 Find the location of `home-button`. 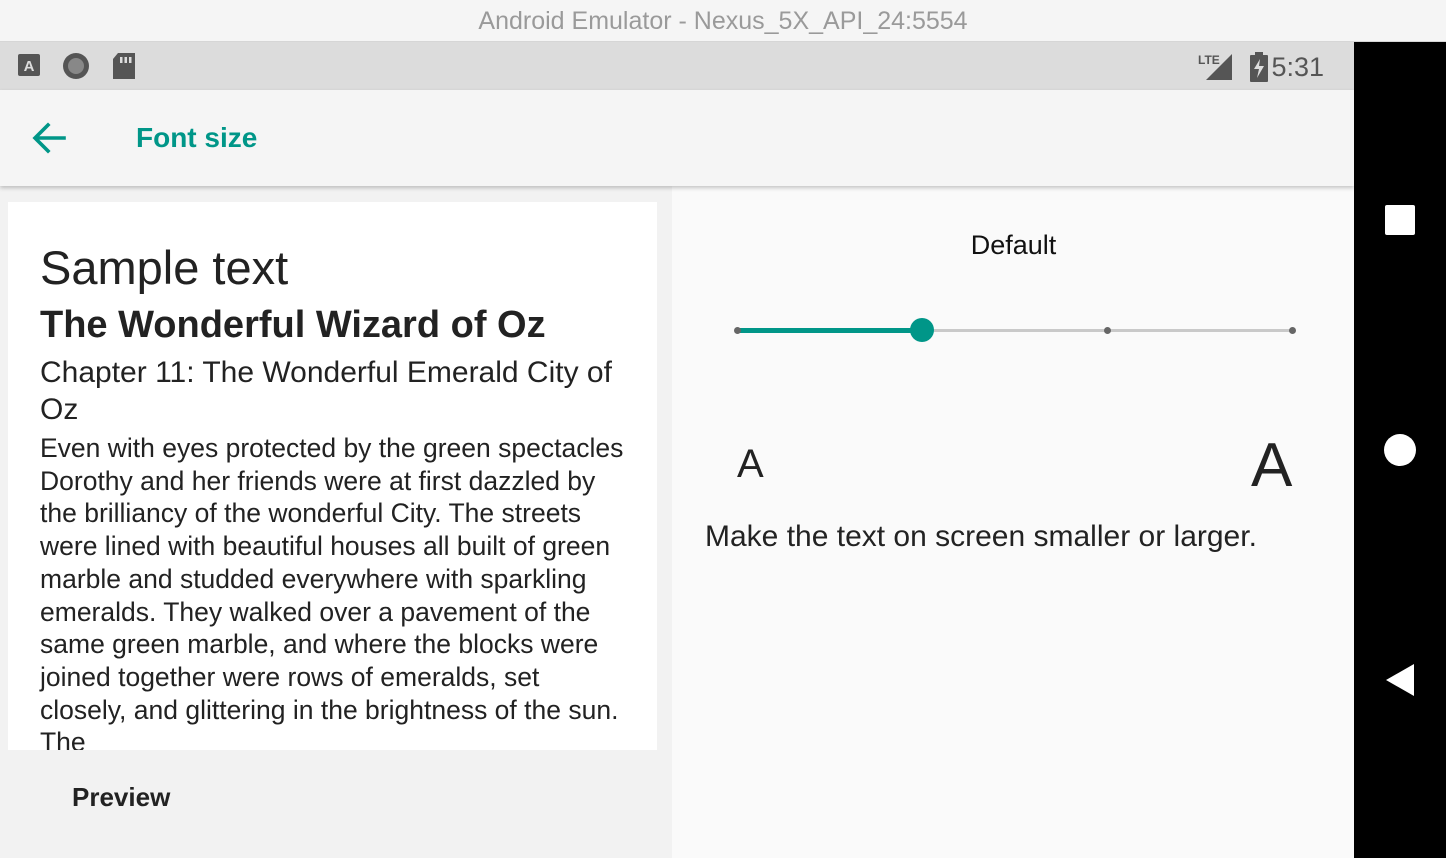

home-button is located at coordinates (1400, 452).